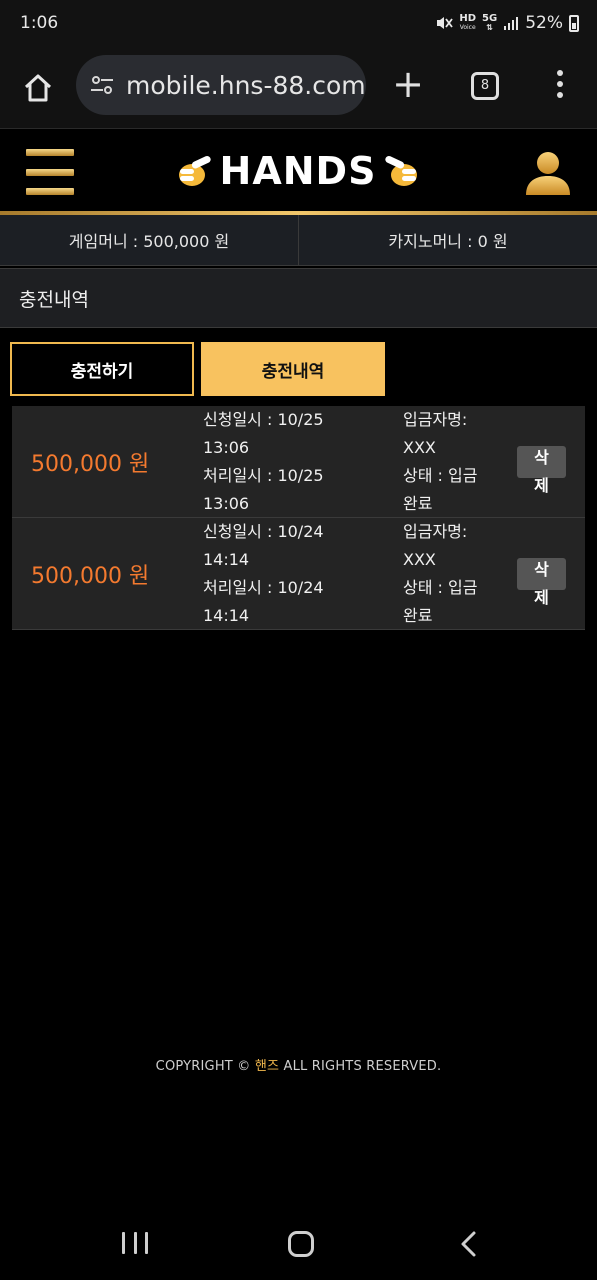  What do you see at coordinates (246, 85) in the screenshot?
I see `url-text: mobile.hns-88.com` at bounding box center [246, 85].